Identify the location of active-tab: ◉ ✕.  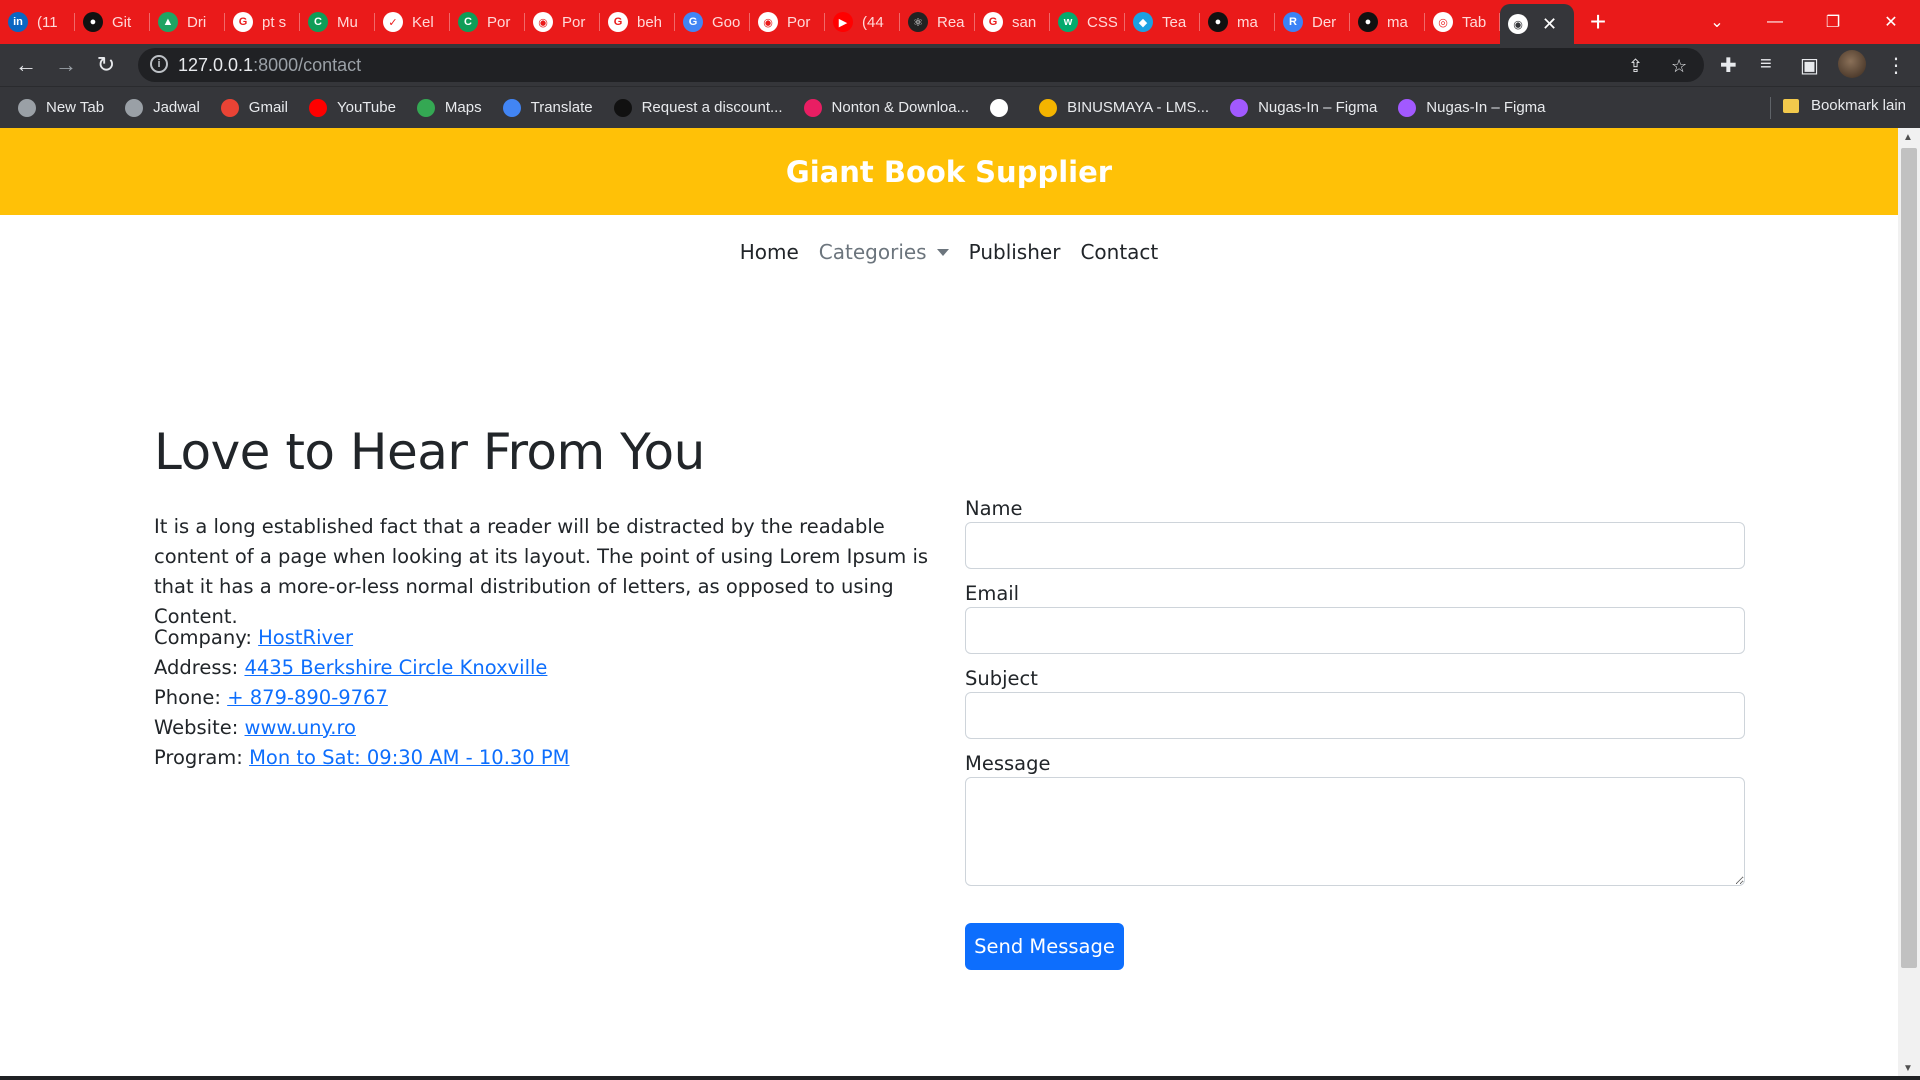
(1537, 24).